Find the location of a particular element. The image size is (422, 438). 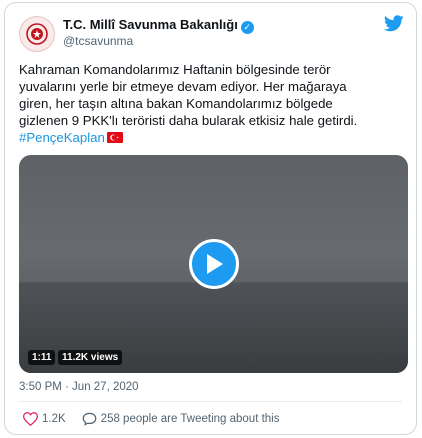

video-duration: 1:11 is located at coordinates (42, 357).